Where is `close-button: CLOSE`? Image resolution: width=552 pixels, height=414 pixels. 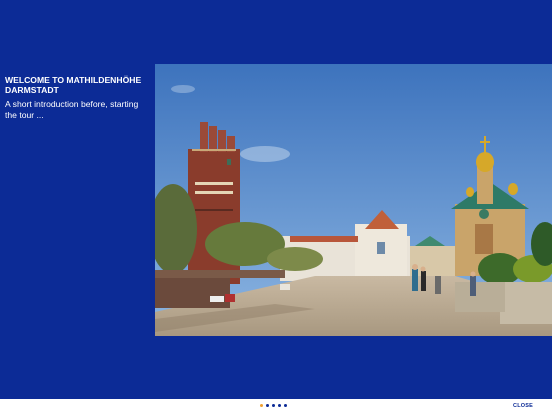
close-button: CLOSE is located at coordinates (523, 406).